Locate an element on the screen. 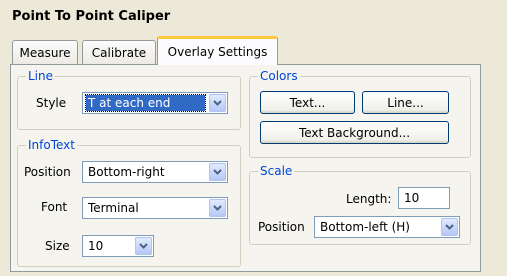 Image resolution: width=507 pixels, height=276 pixels. scale-position-label: Position is located at coordinates (281, 227).